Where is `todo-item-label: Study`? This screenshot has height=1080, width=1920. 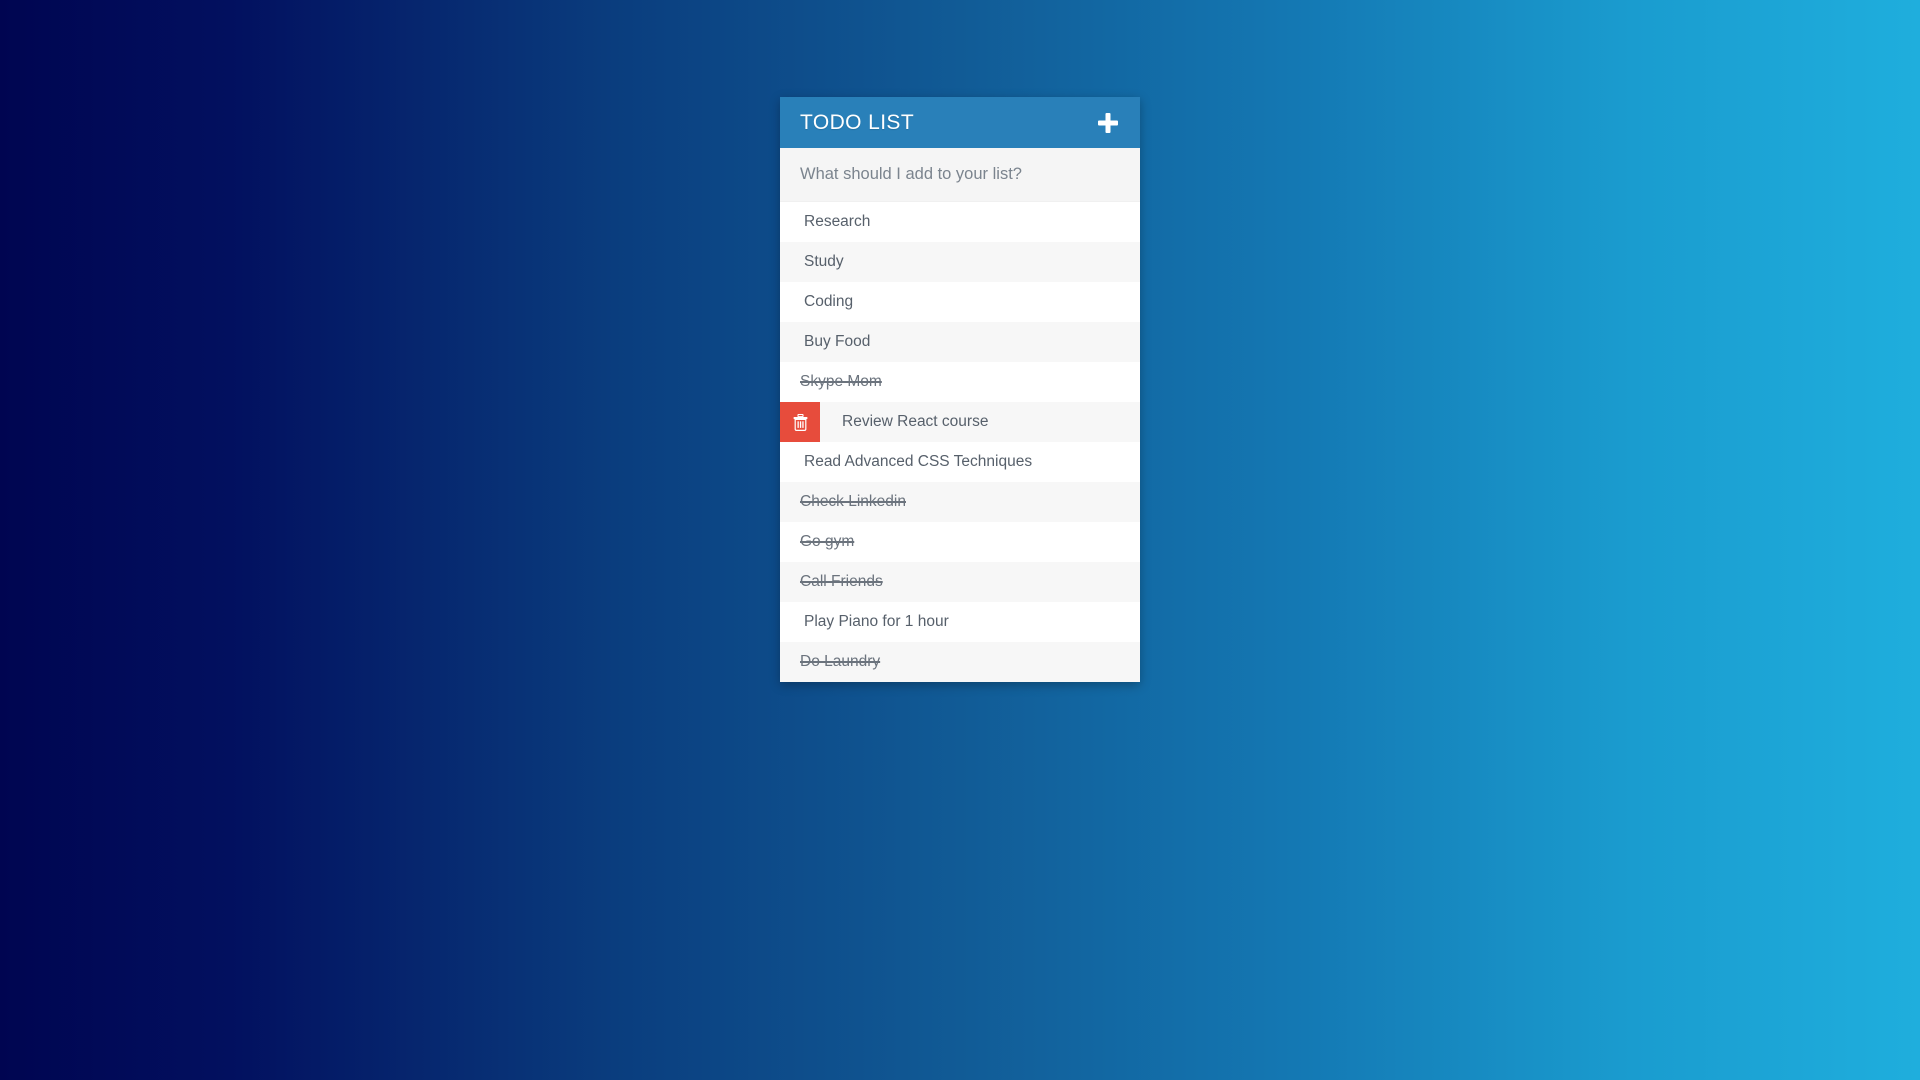
todo-item-label: Study is located at coordinates (824, 262).